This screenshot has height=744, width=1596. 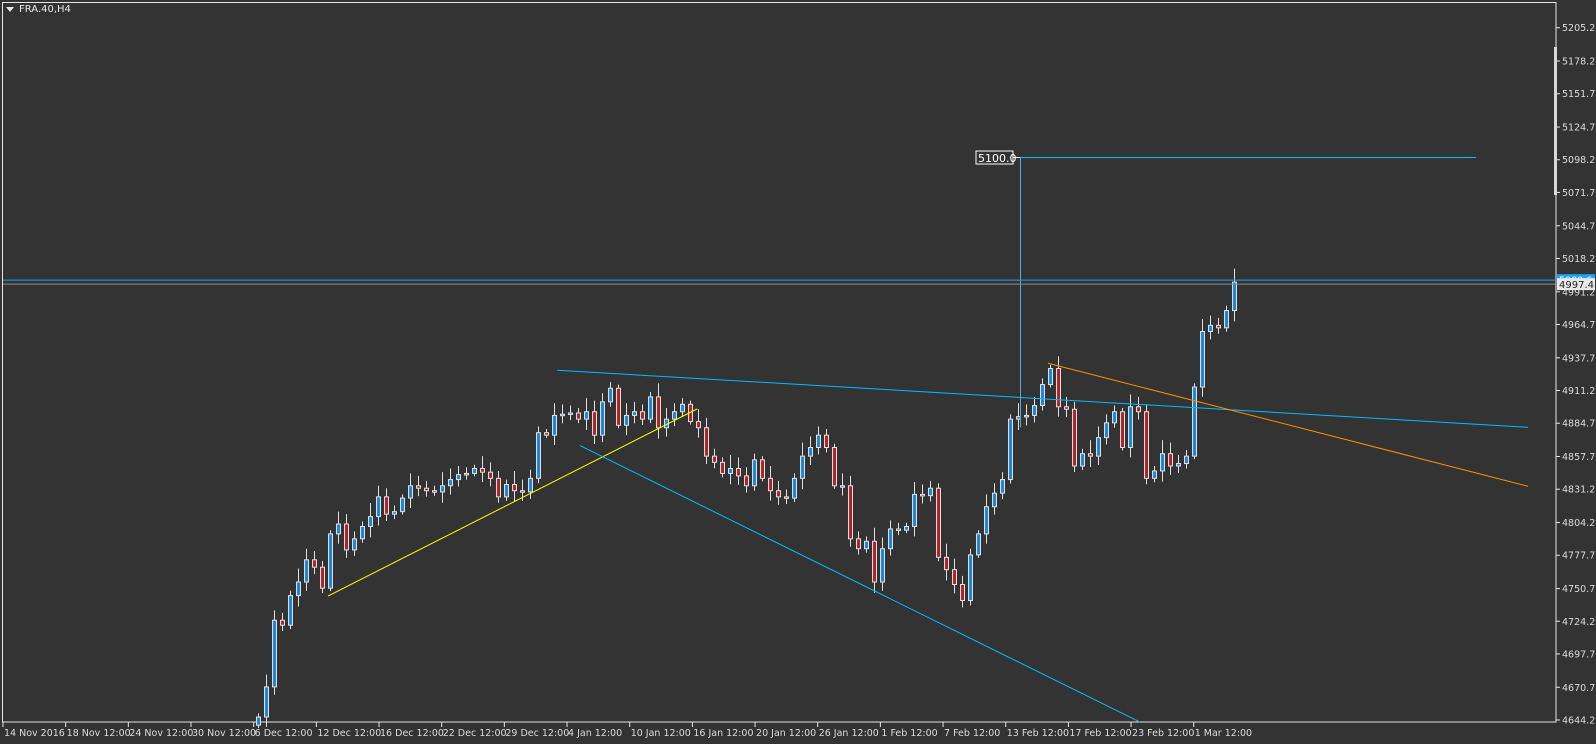 I want to click on y-tick-label: 5151.7, so click(x=1578, y=94).